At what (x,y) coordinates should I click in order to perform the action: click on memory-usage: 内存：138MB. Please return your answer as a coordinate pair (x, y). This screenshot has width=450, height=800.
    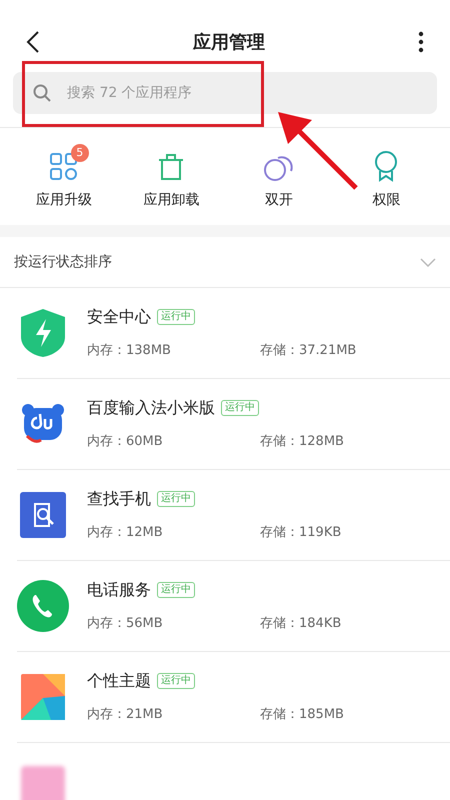
    Looking at the image, I should click on (129, 351).